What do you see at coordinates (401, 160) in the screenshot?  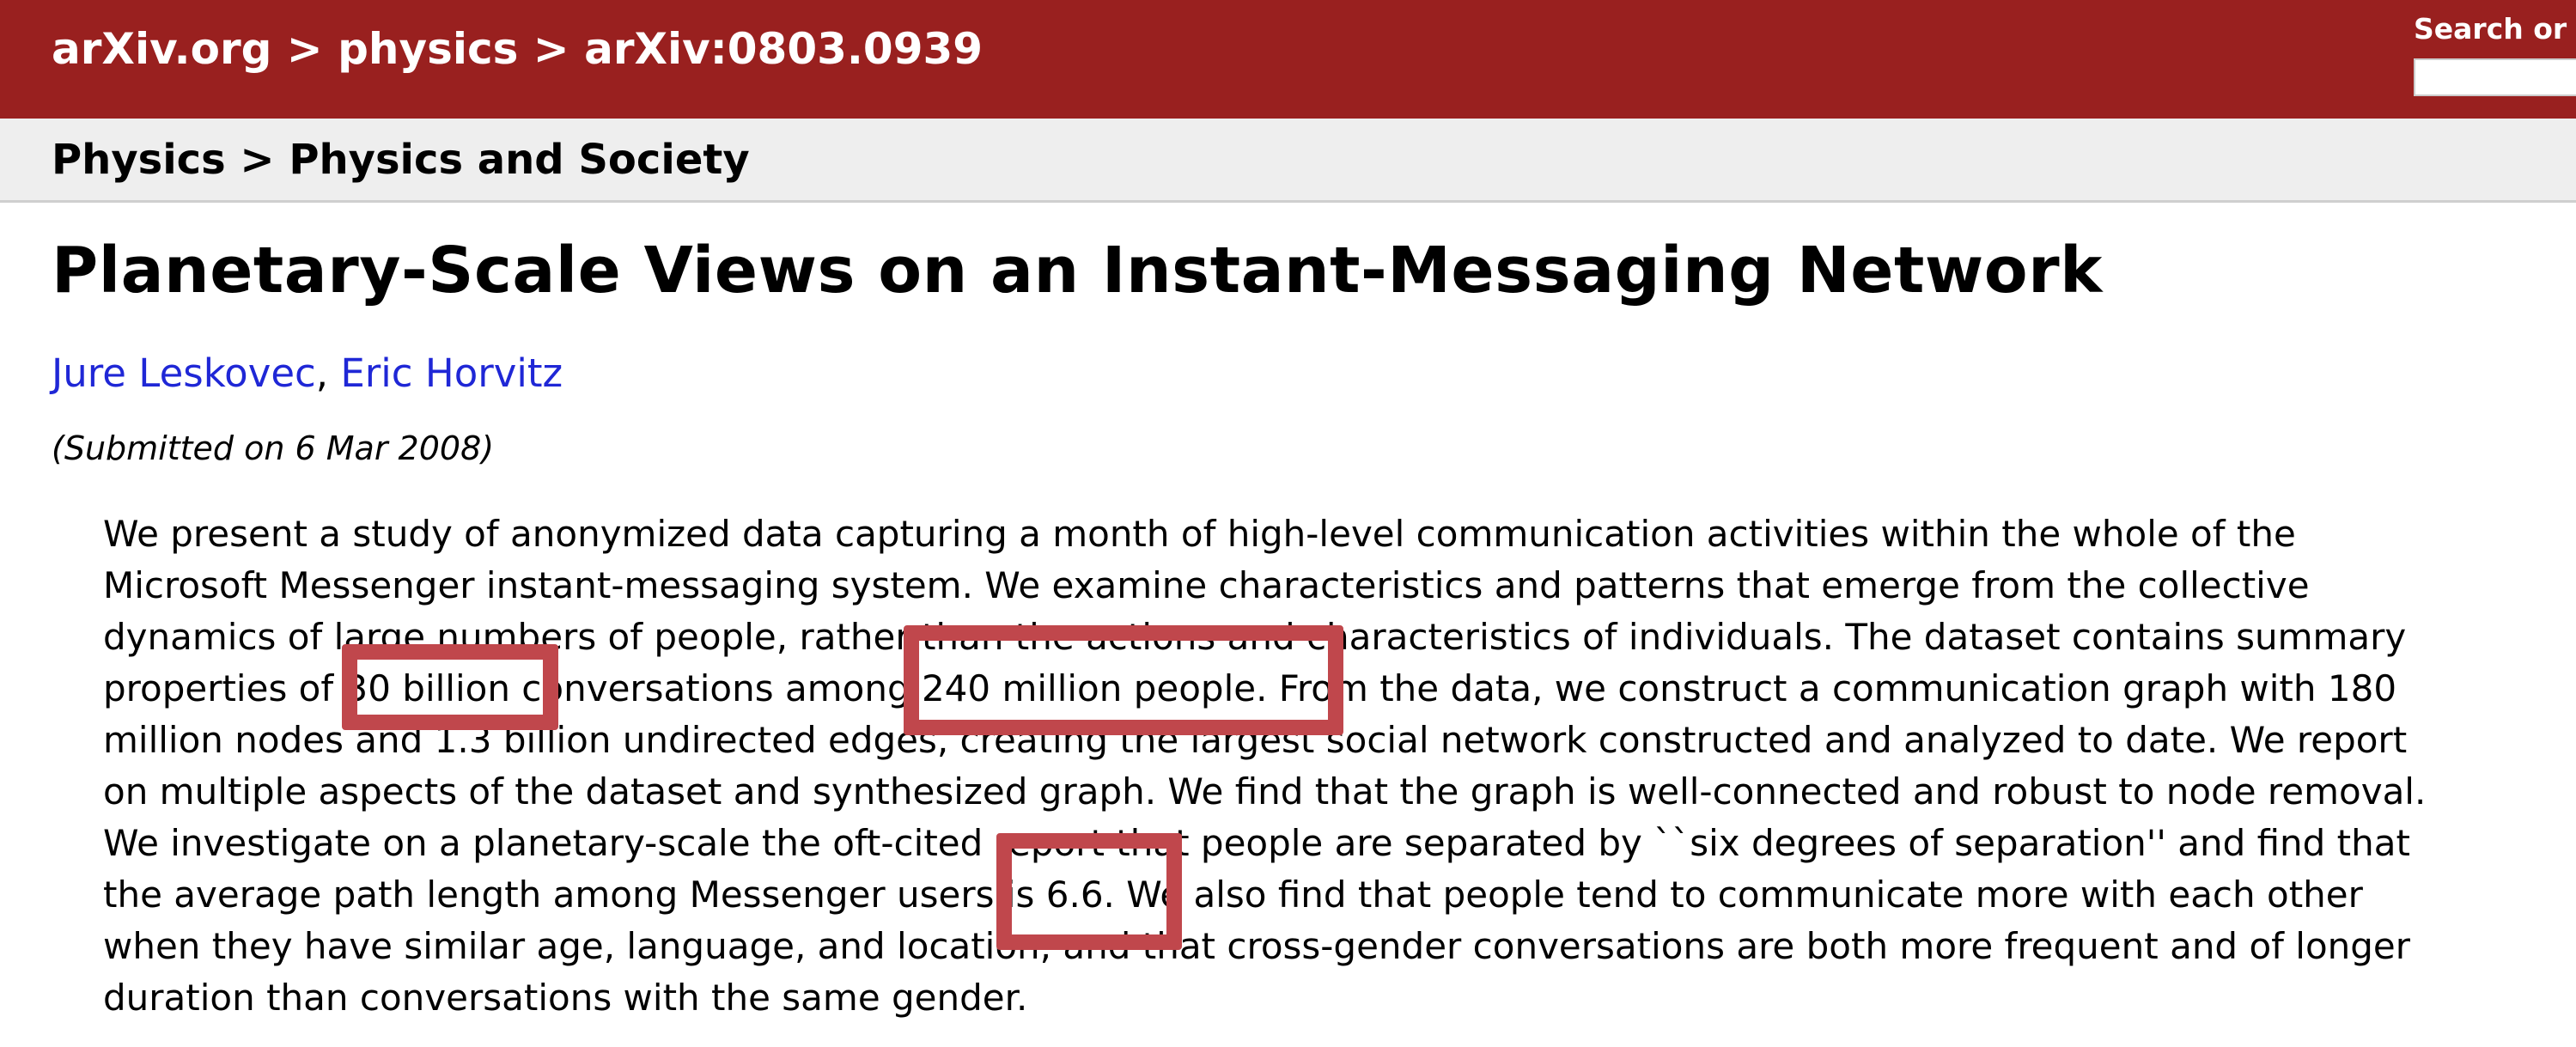 I see `category-breadcrumb: Physics > Physics and Society` at bounding box center [401, 160].